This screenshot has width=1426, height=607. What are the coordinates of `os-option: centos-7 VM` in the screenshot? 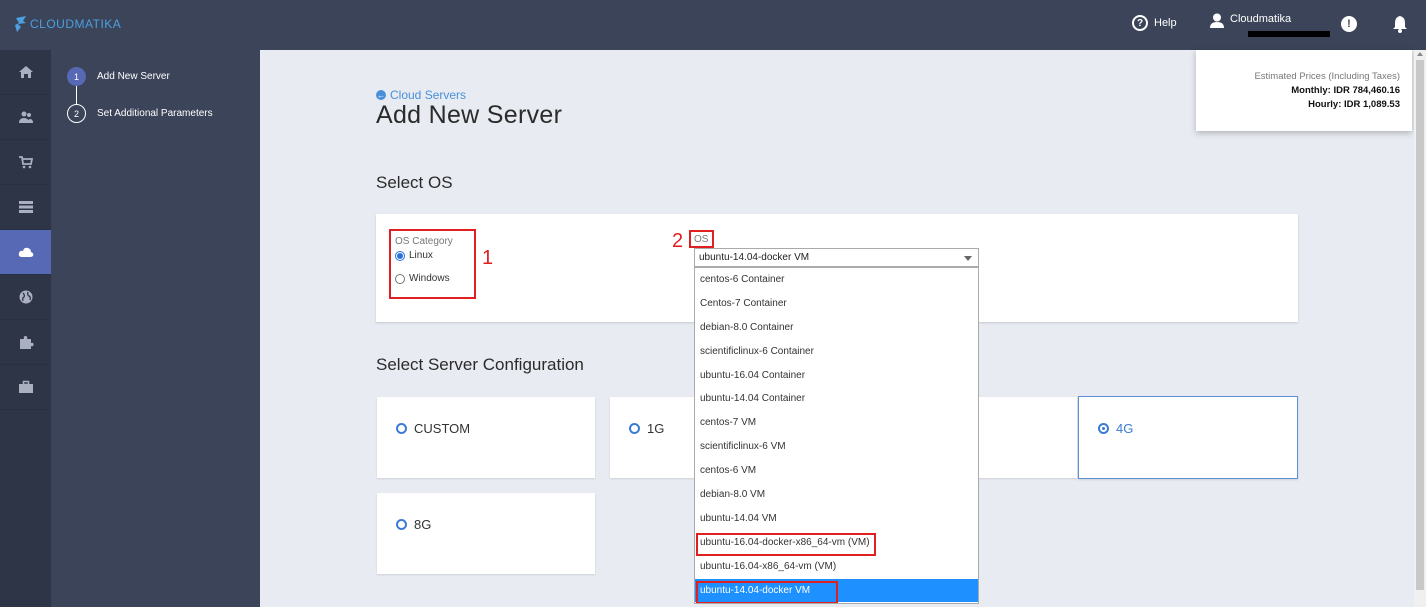 It's located at (836, 423).